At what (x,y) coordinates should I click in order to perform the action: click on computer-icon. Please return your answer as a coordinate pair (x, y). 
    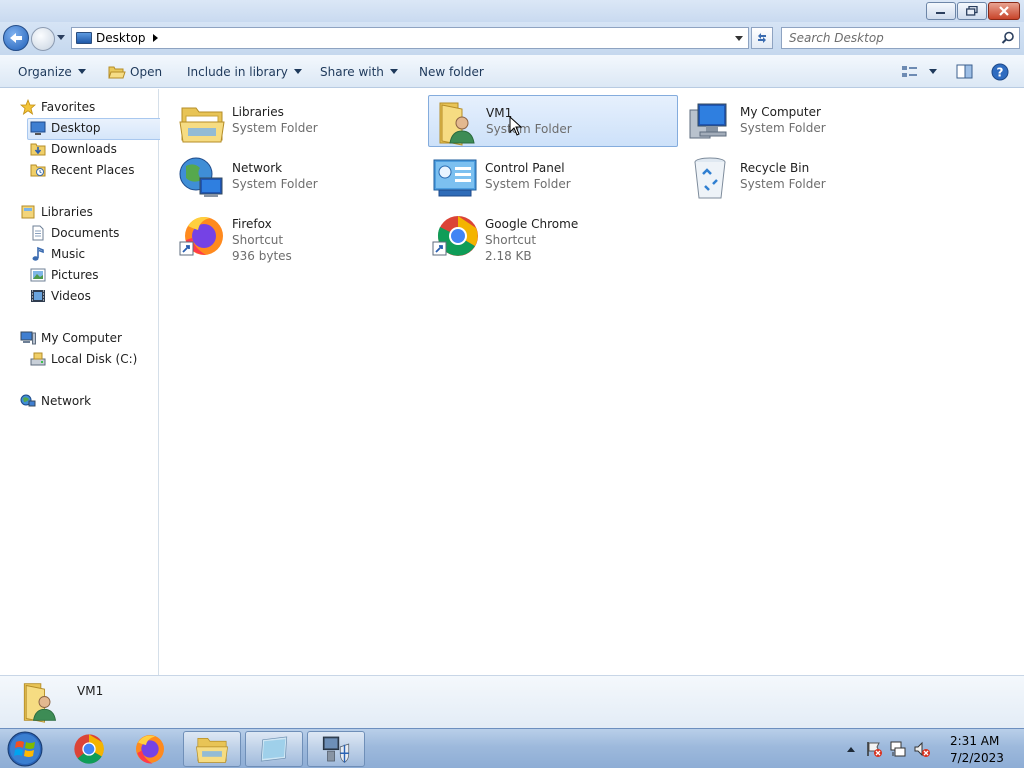
    Looking at the image, I should click on (708, 121).